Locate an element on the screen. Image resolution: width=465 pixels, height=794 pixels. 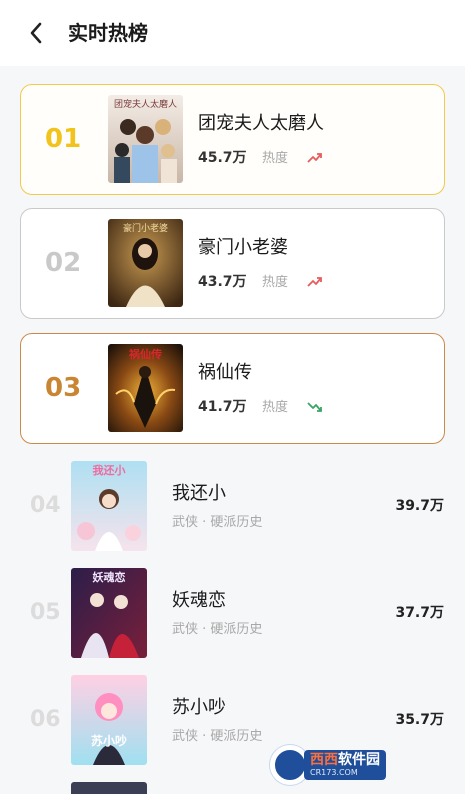
cover-title: 团宠夫人太磨人 is located at coordinates (145, 104).